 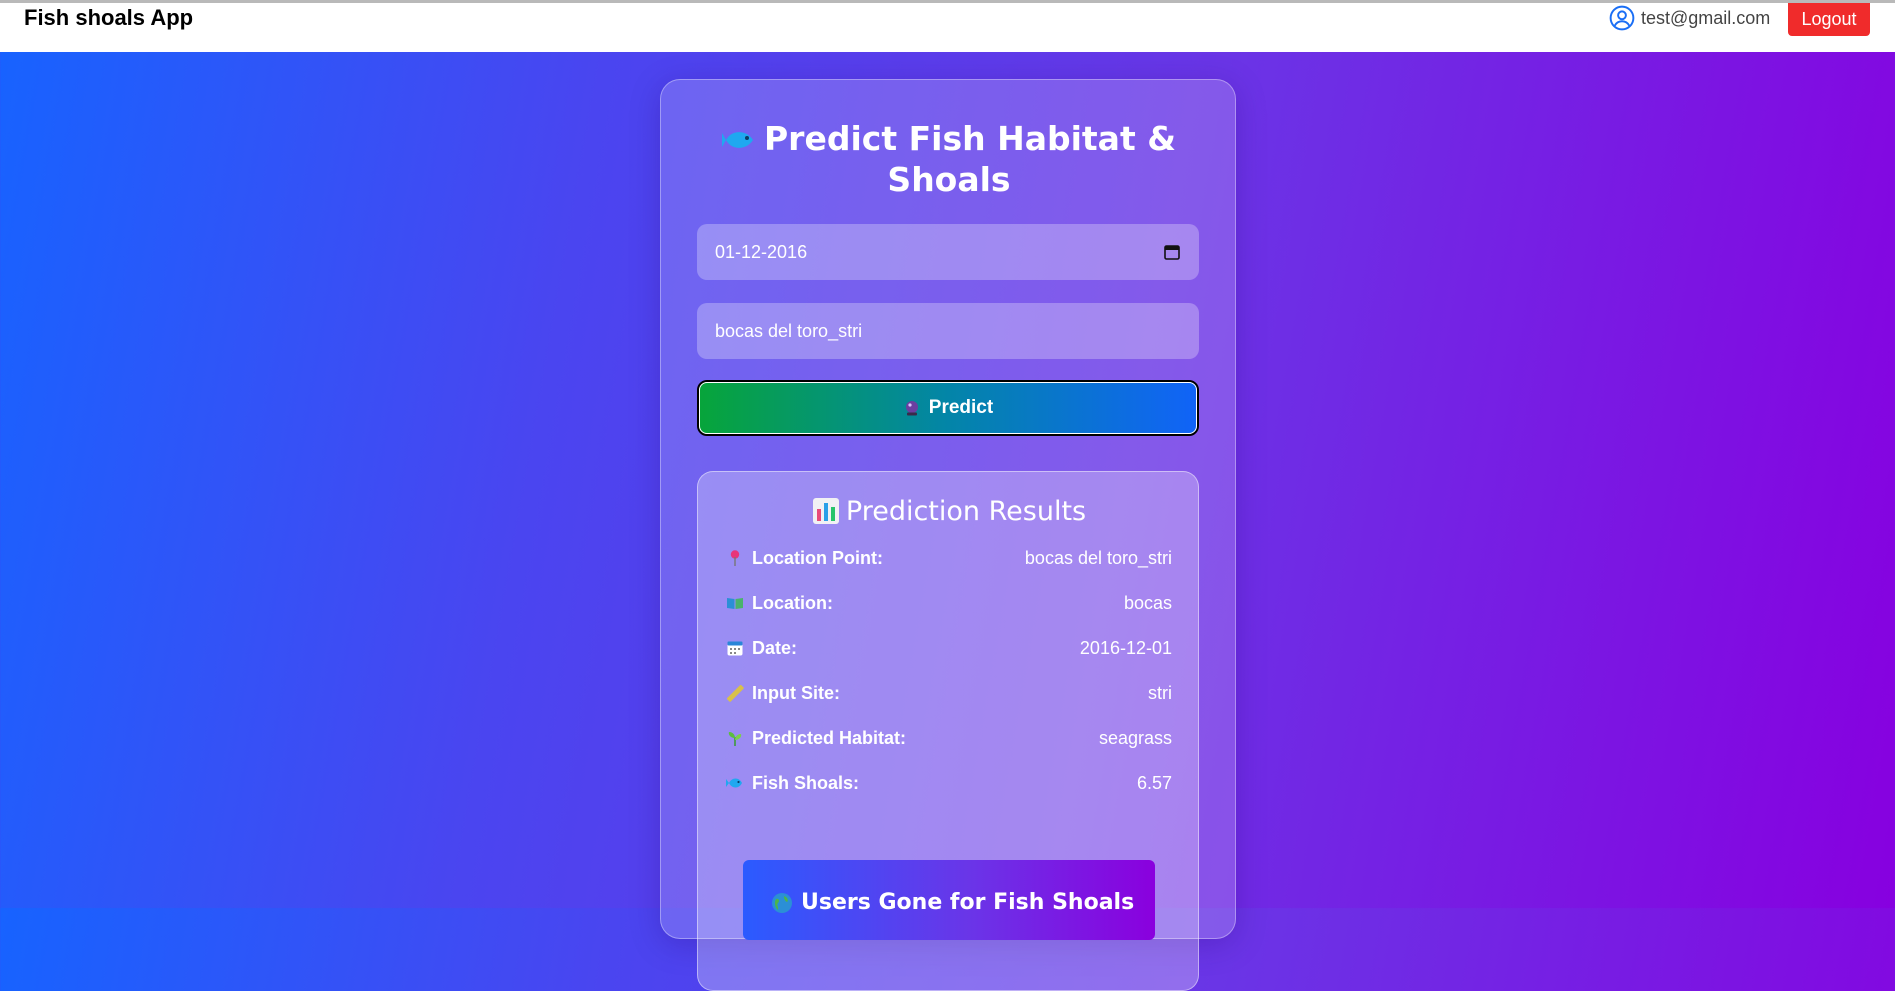 I want to click on result-label: Location:, so click(x=792, y=602).